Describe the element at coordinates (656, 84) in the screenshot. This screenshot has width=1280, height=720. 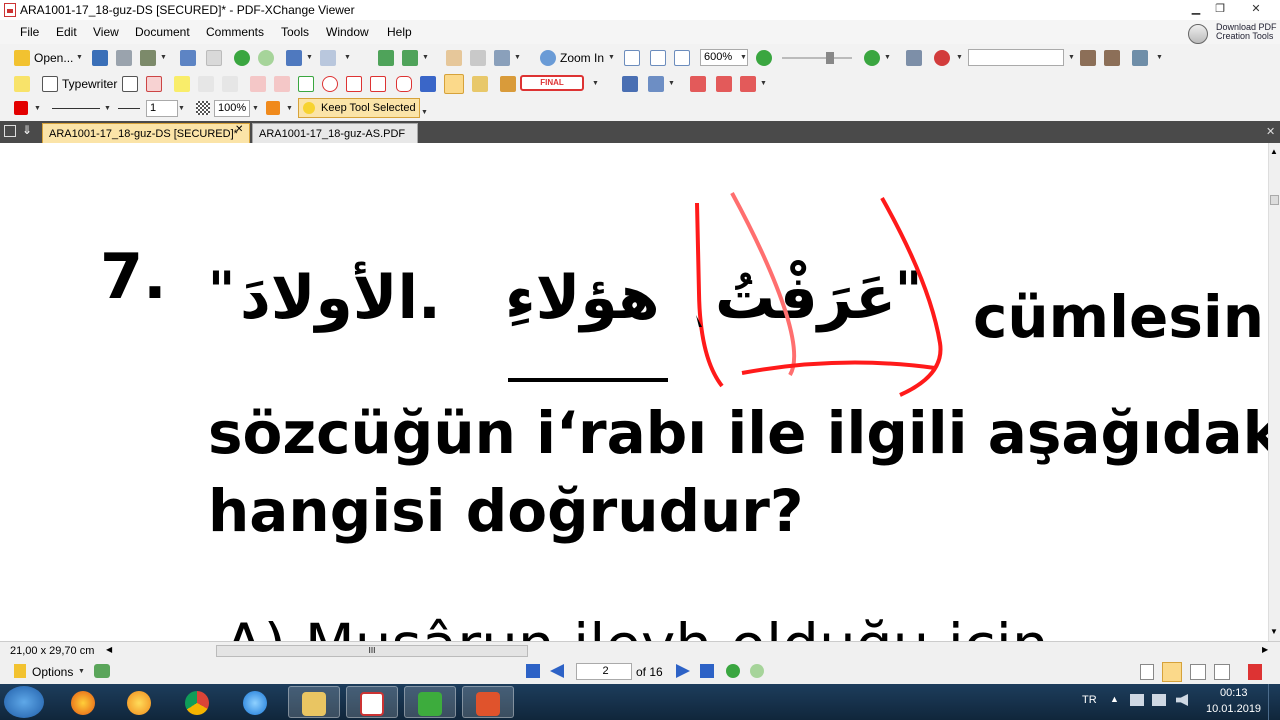
I see `sound-icon` at that location.